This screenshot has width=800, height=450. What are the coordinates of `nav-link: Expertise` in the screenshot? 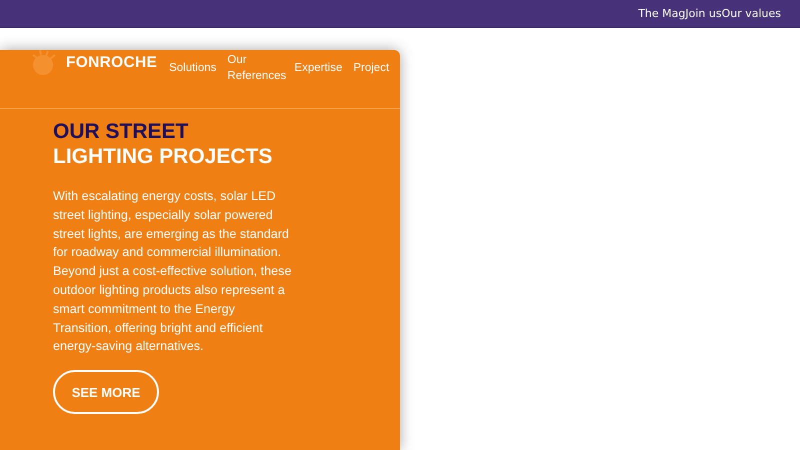 It's located at (318, 68).